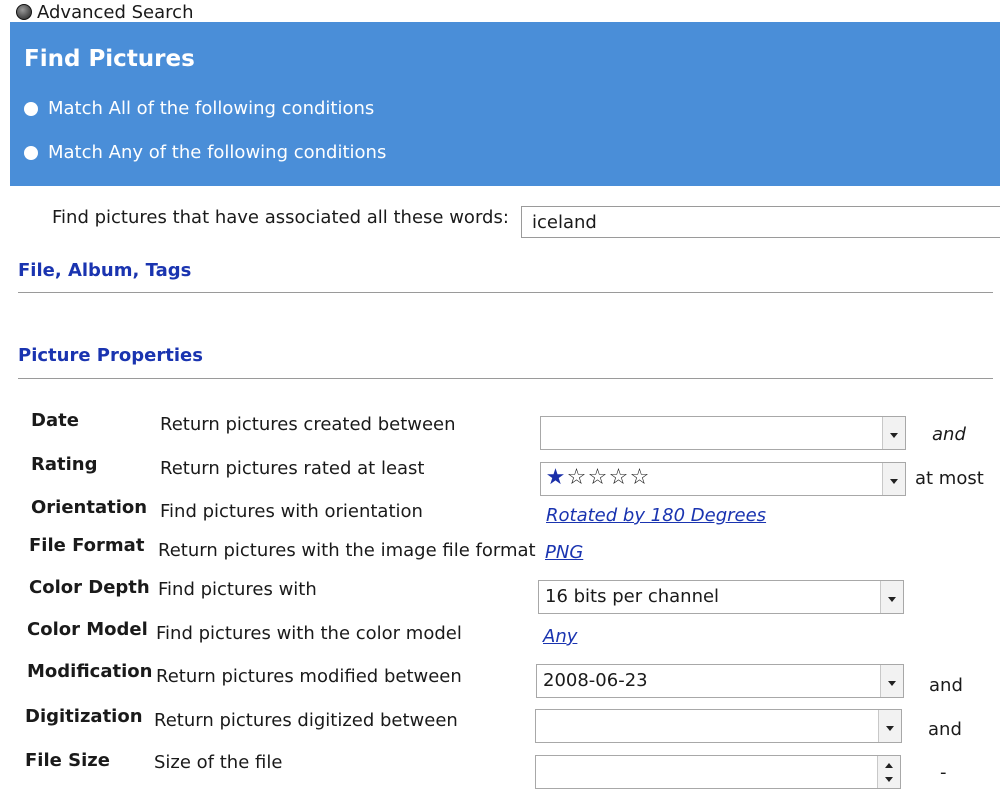 The height and width of the screenshot is (807, 1000). Describe the element at coordinates (292, 468) in the screenshot. I see `rating-desc: Return pictures rated at least` at that location.